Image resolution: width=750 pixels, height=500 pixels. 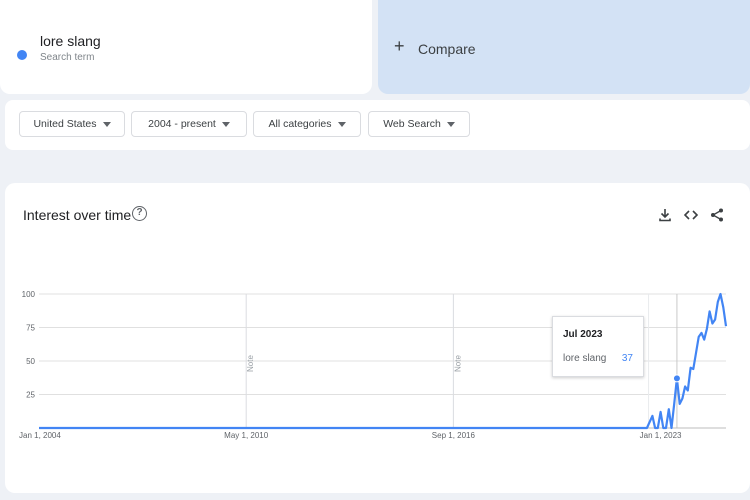 I want to click on x-tick-label: Sep 1, 2016, so click(x=454, y=435).